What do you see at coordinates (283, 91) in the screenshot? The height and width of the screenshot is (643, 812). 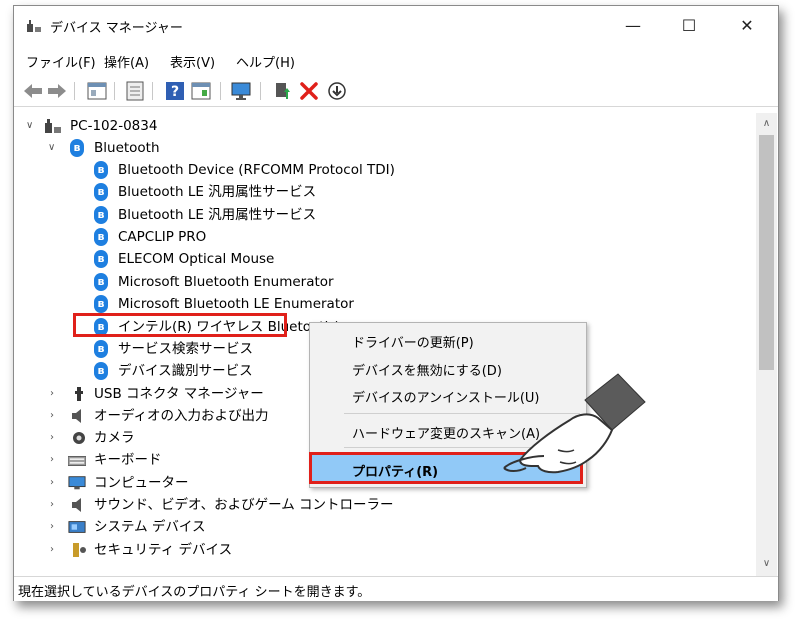 I see `update-driver-icon` at bounding box center [283, 91].